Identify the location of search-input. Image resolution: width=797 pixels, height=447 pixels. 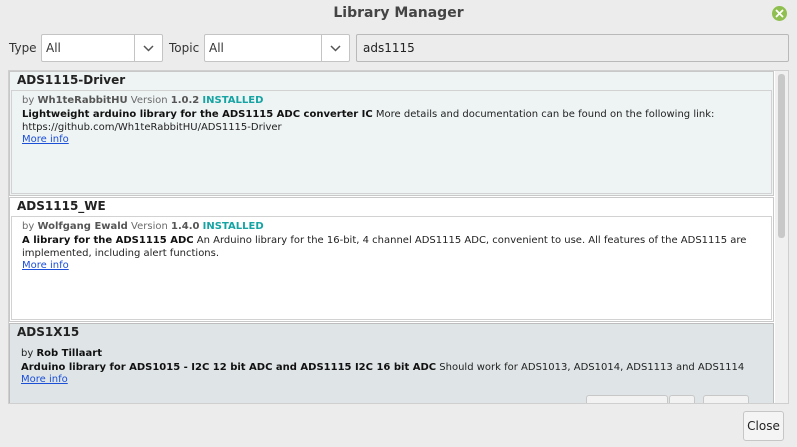
(572, 48).